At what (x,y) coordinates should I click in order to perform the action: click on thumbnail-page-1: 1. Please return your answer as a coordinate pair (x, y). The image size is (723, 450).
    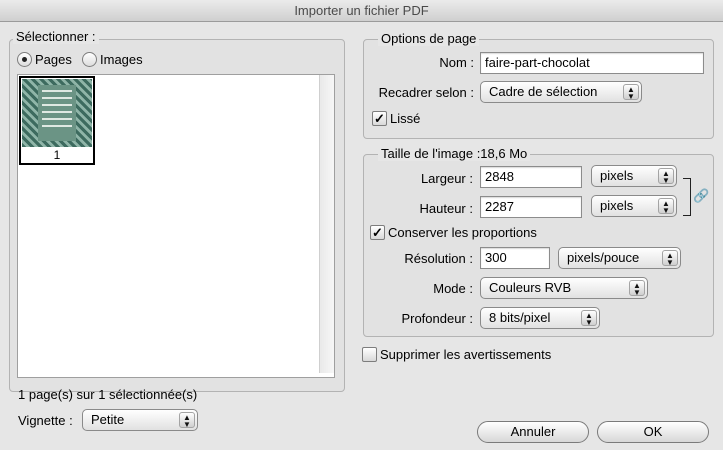
    Looking at the image, I should click on (57, 120).